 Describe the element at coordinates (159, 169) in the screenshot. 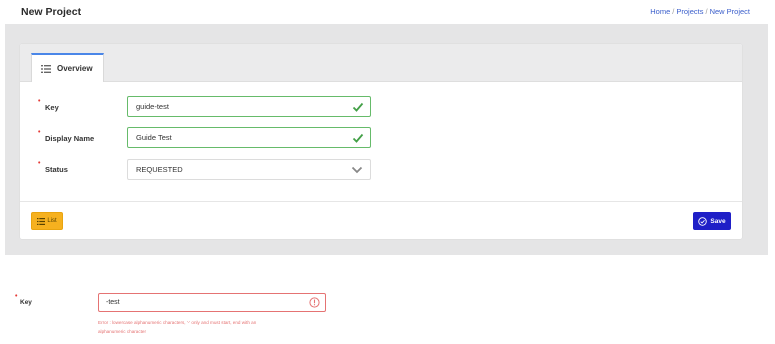

I see `status-select-value: REQUESTED` at that location.